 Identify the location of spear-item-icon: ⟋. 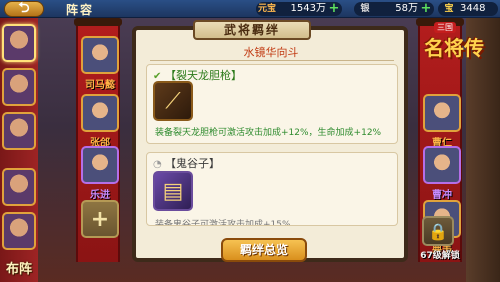
(173, 101).